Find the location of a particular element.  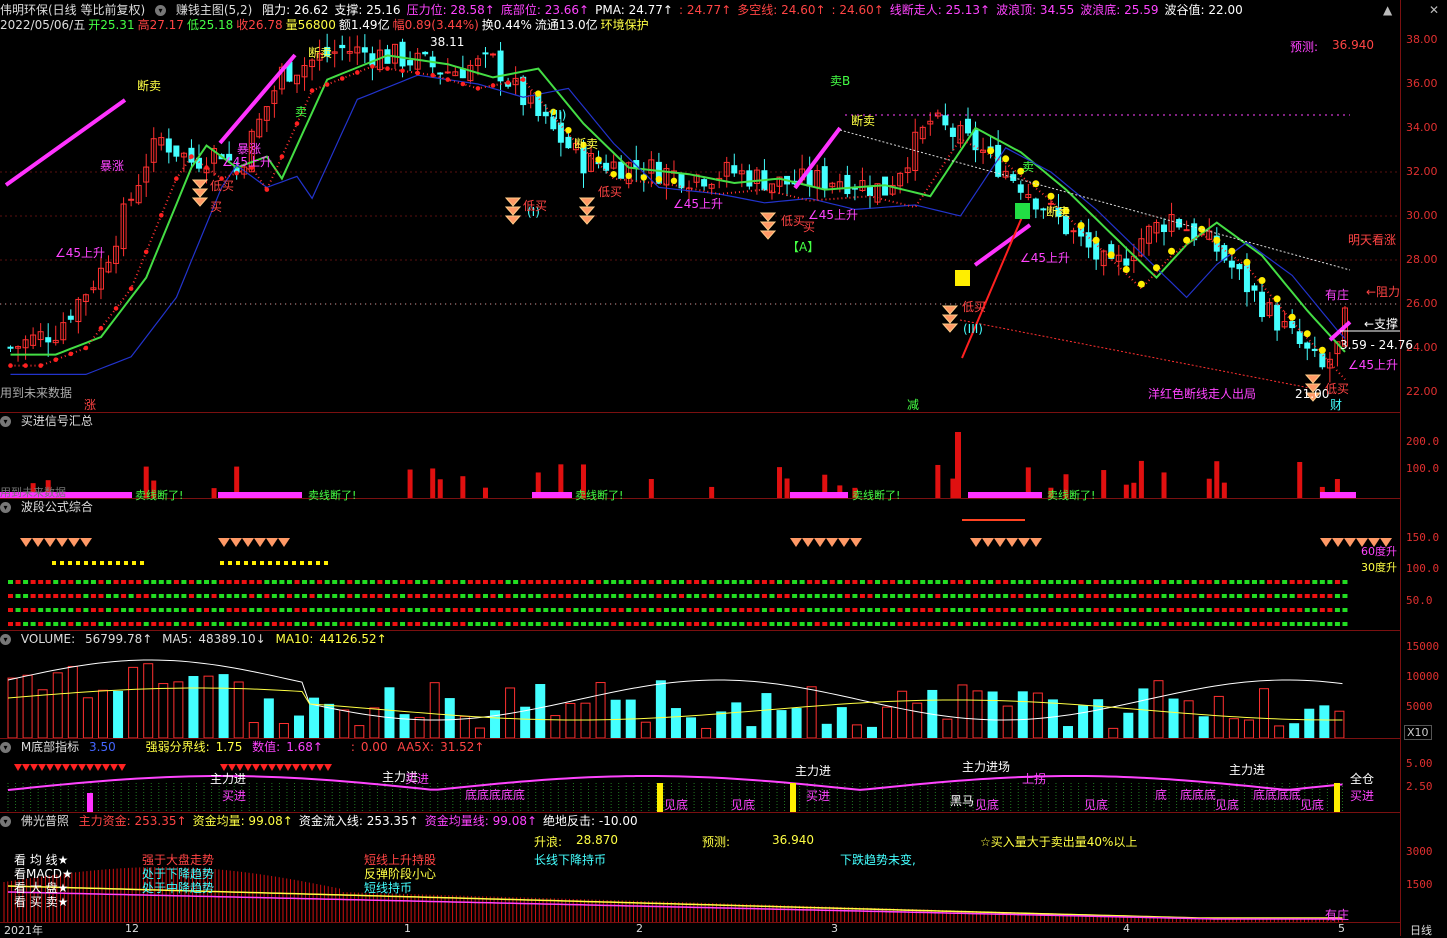

chart-annotation: ∠45上升 is located at coordinates (247, 162).